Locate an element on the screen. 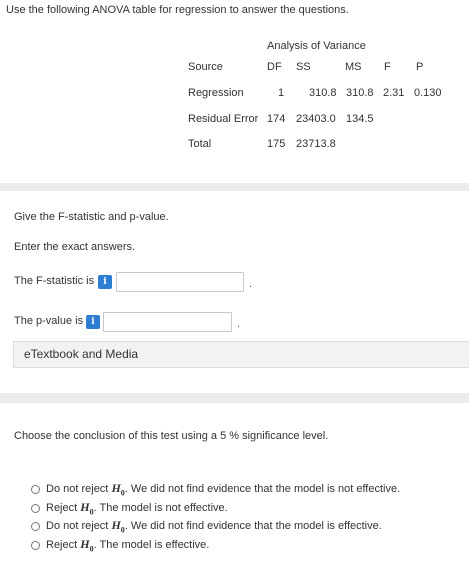 Image resolution: width=469 pixels, height=580 pixels. anova-cell: 0.130 is located at coordinates (428, 93).